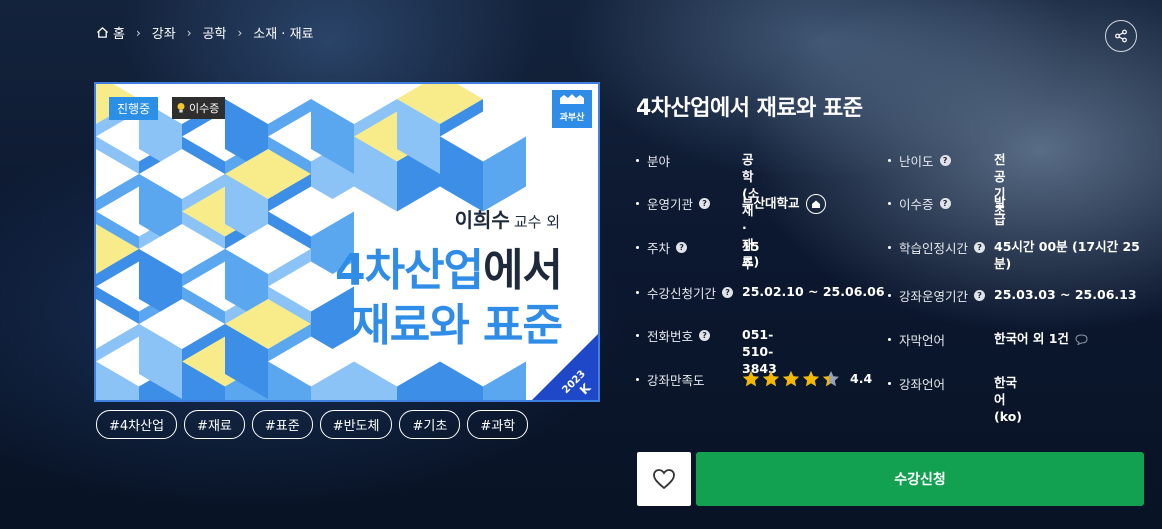 This screenshot has width=1162, height=529. I want to click on thumbnail-professor: 이희수 교수 외, so click(507, 218).